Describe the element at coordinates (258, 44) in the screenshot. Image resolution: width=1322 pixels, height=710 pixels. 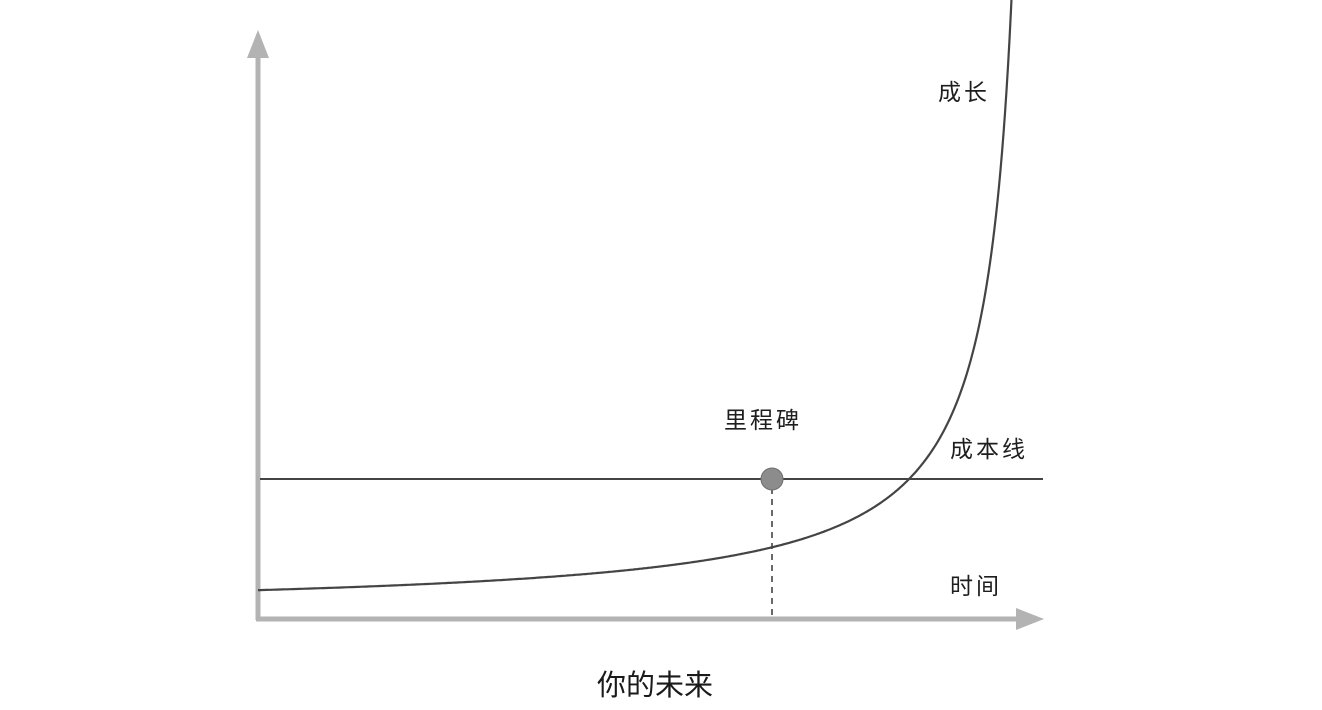
I see `y-axis-arrow-icon` at that location.